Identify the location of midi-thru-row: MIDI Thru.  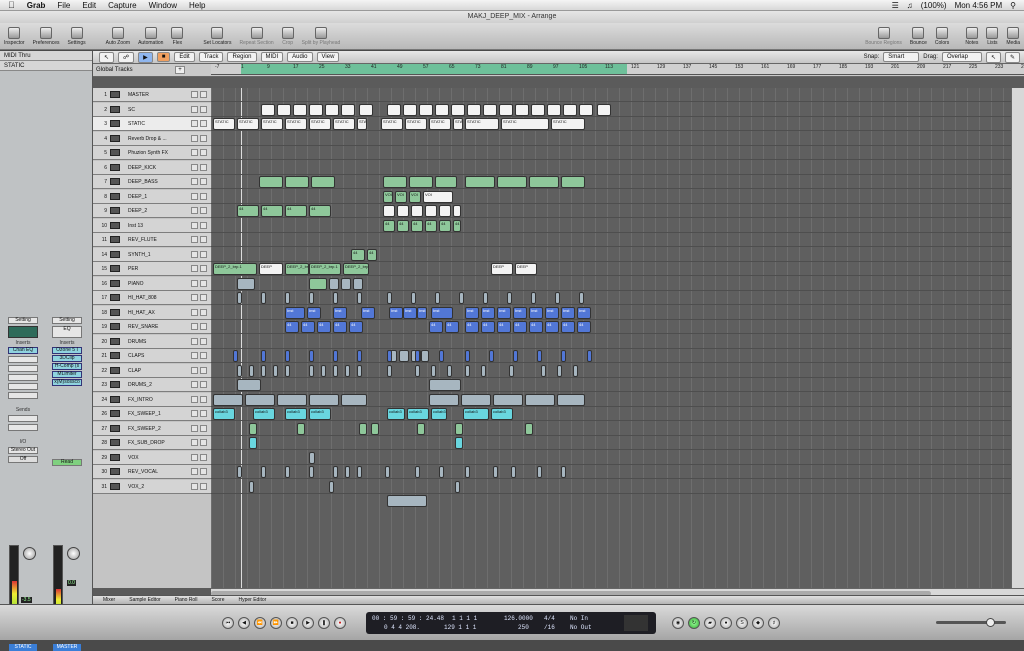
(46, 56).